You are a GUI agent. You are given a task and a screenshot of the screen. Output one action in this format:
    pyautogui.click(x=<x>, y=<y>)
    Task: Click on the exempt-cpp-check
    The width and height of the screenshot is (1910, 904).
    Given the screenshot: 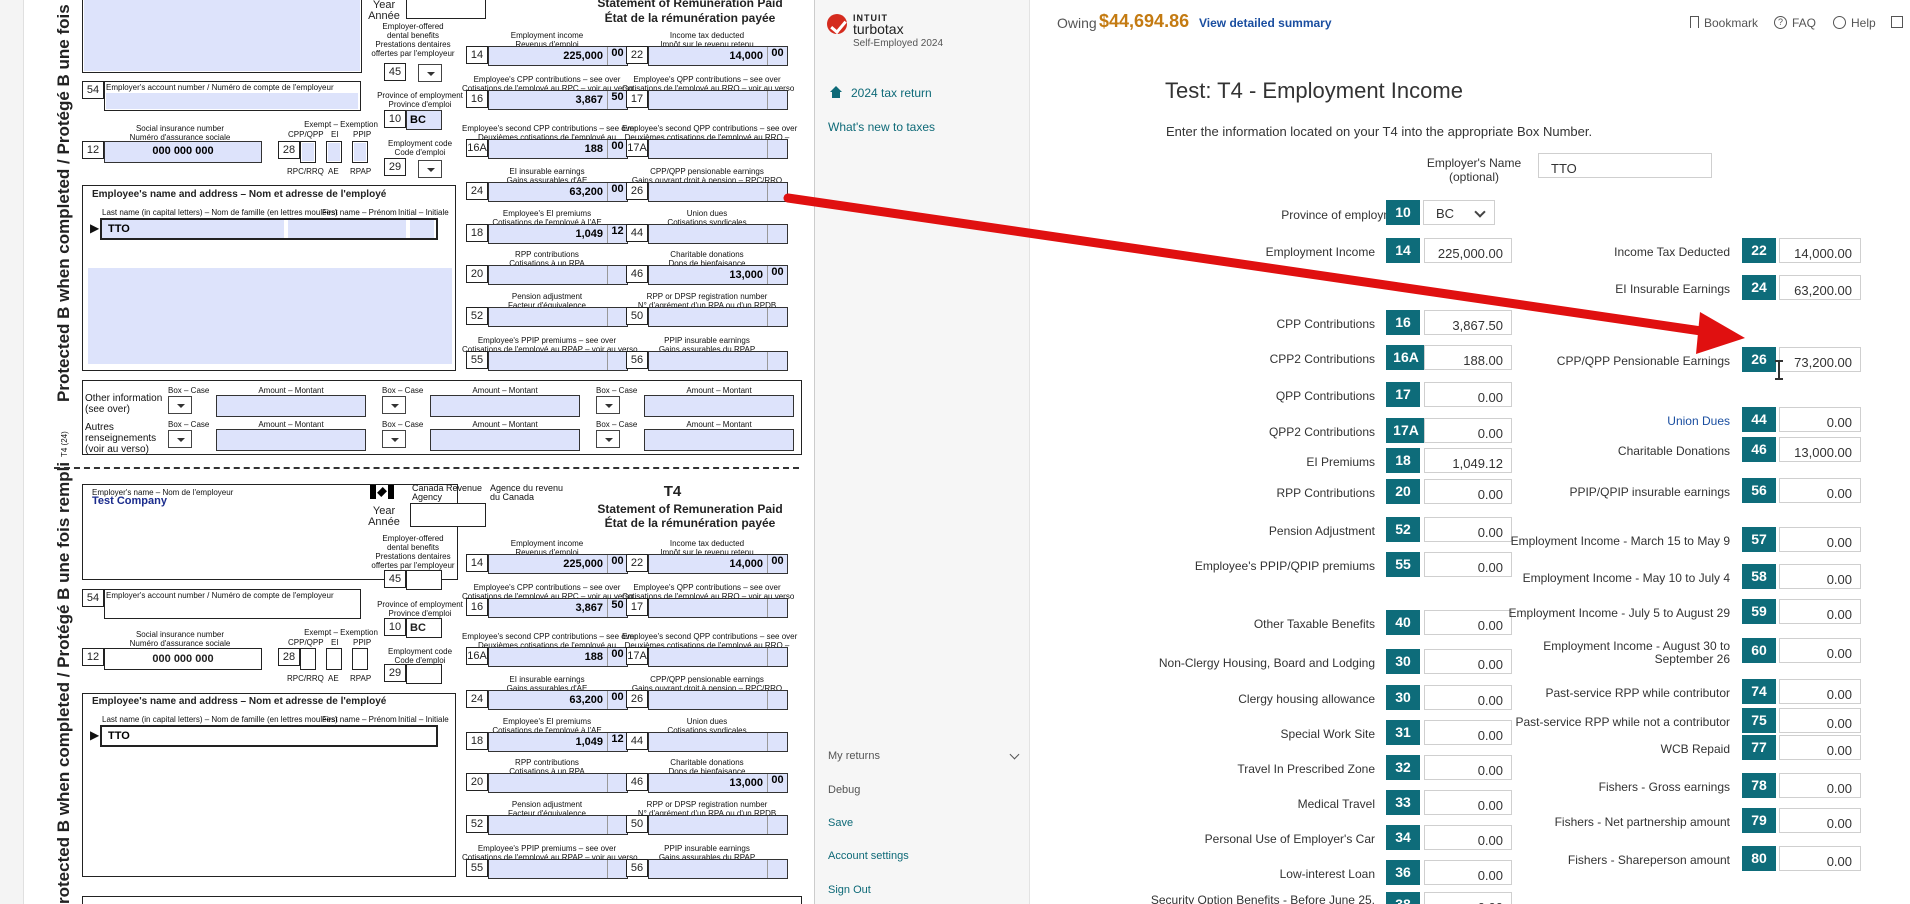 What is the action you would take?
    pyautogui.click(x=308, y=152)
    